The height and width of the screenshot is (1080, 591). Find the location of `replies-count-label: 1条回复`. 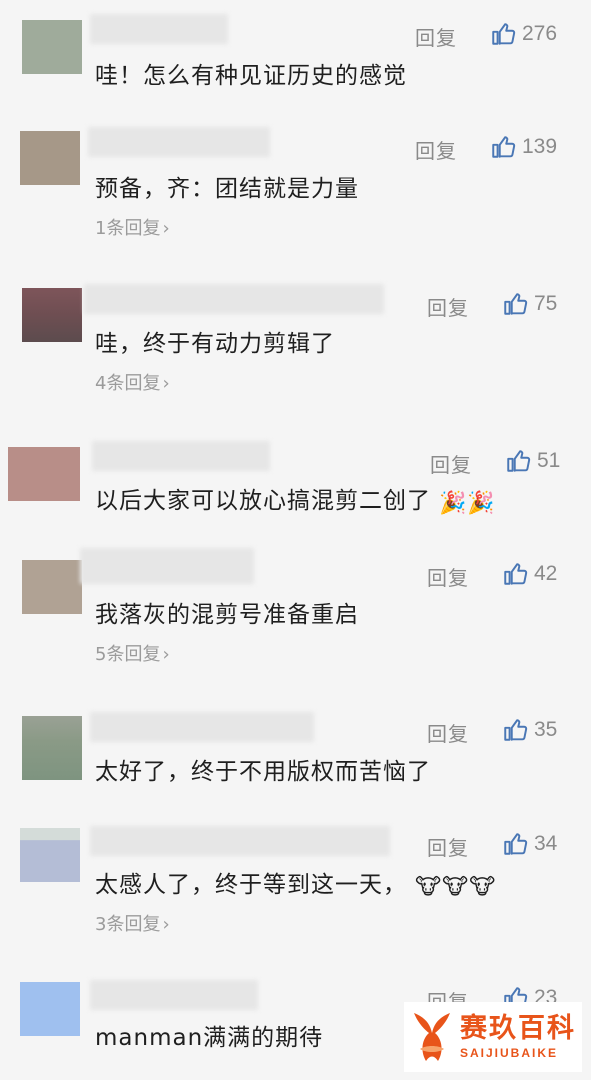

replies-count-label: 1条回复 is located at coordinates (128, 228).